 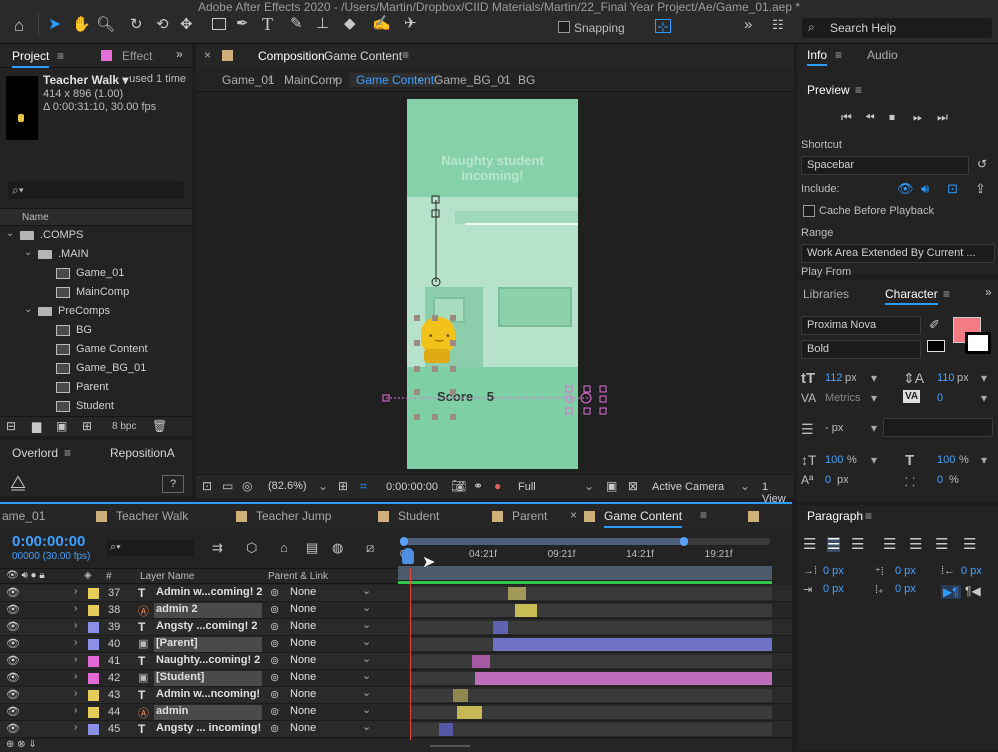 I want to click on project-search-input: ⌕▾, so click(x=96, y=190).